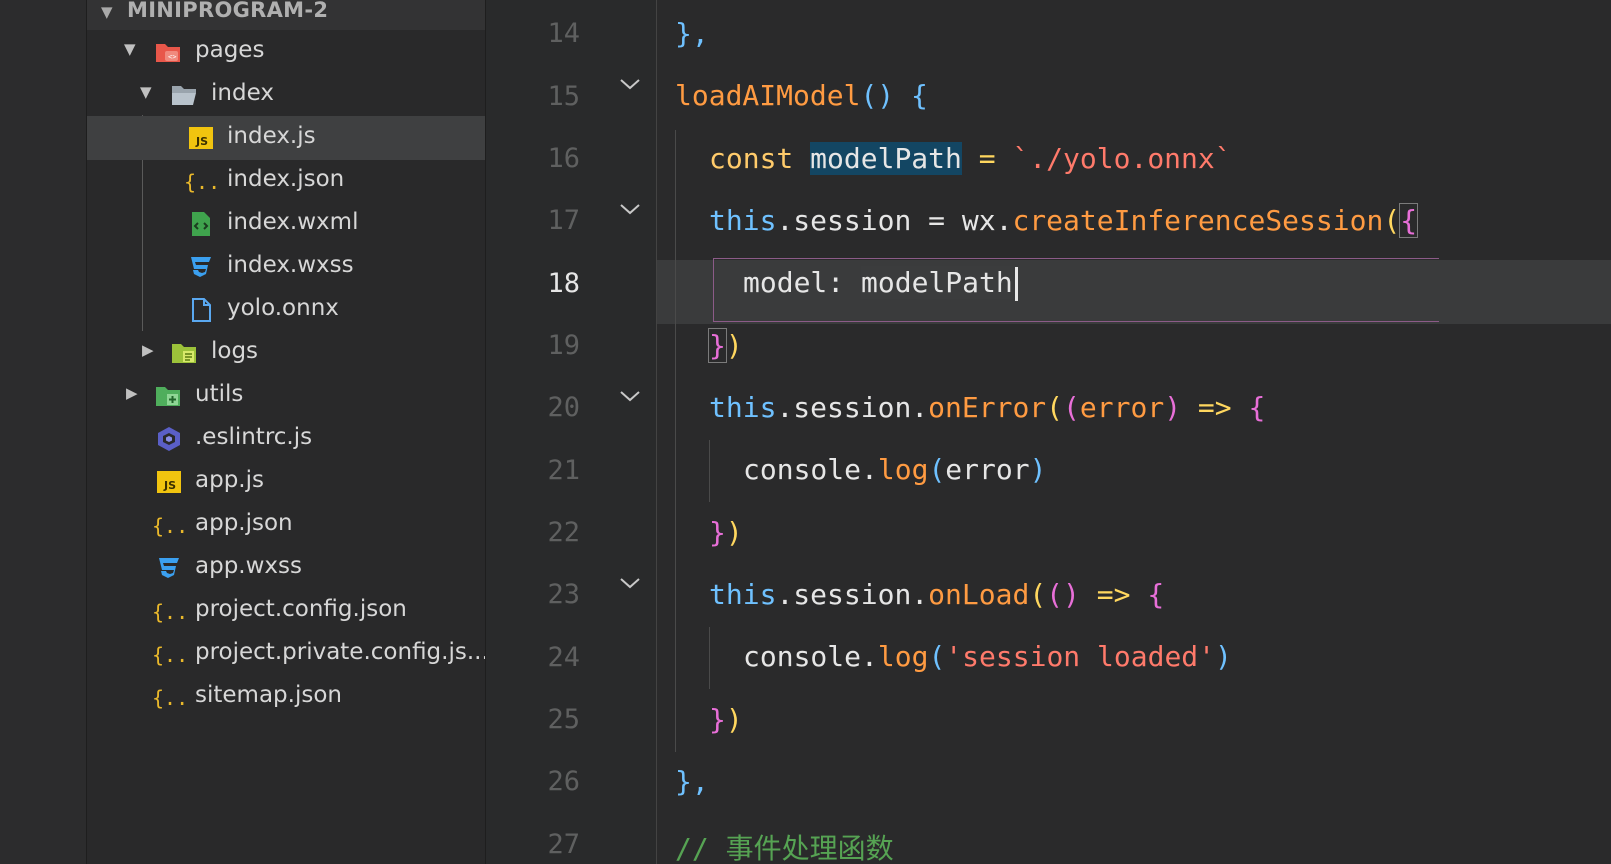  What do you see at coordinates (286, 15) in the screenshot?
I see `explorer-section-header: ▼ MINIPROGRAM-2` at bounding box center [286, 15].